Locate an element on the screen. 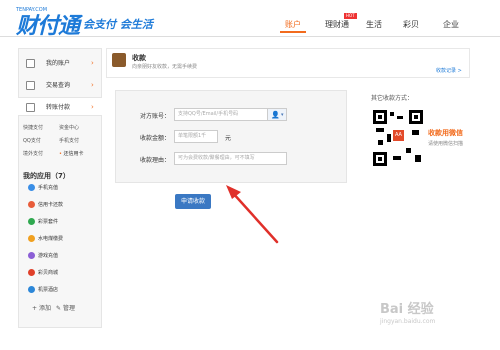  qr-title-text: 收款用微信 is located at coordinates (445, 133).